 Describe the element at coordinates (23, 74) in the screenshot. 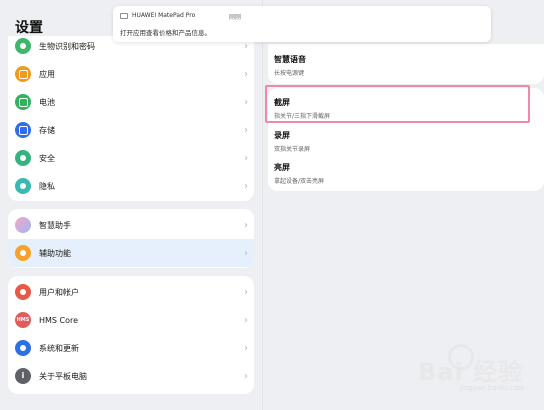

I see `apps-grid-icon` at that location.